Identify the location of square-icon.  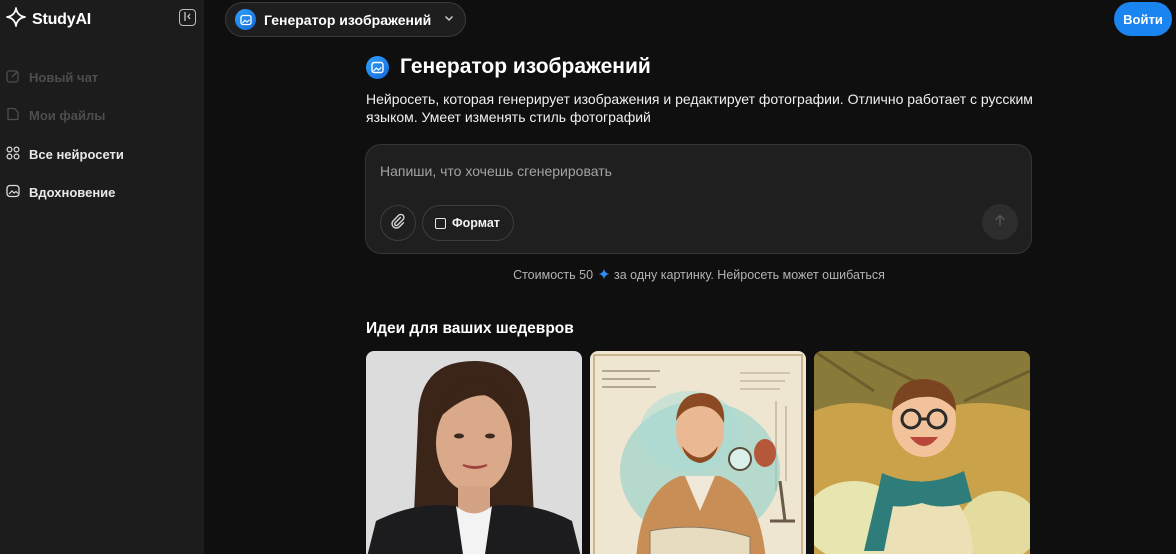
(440, 223).